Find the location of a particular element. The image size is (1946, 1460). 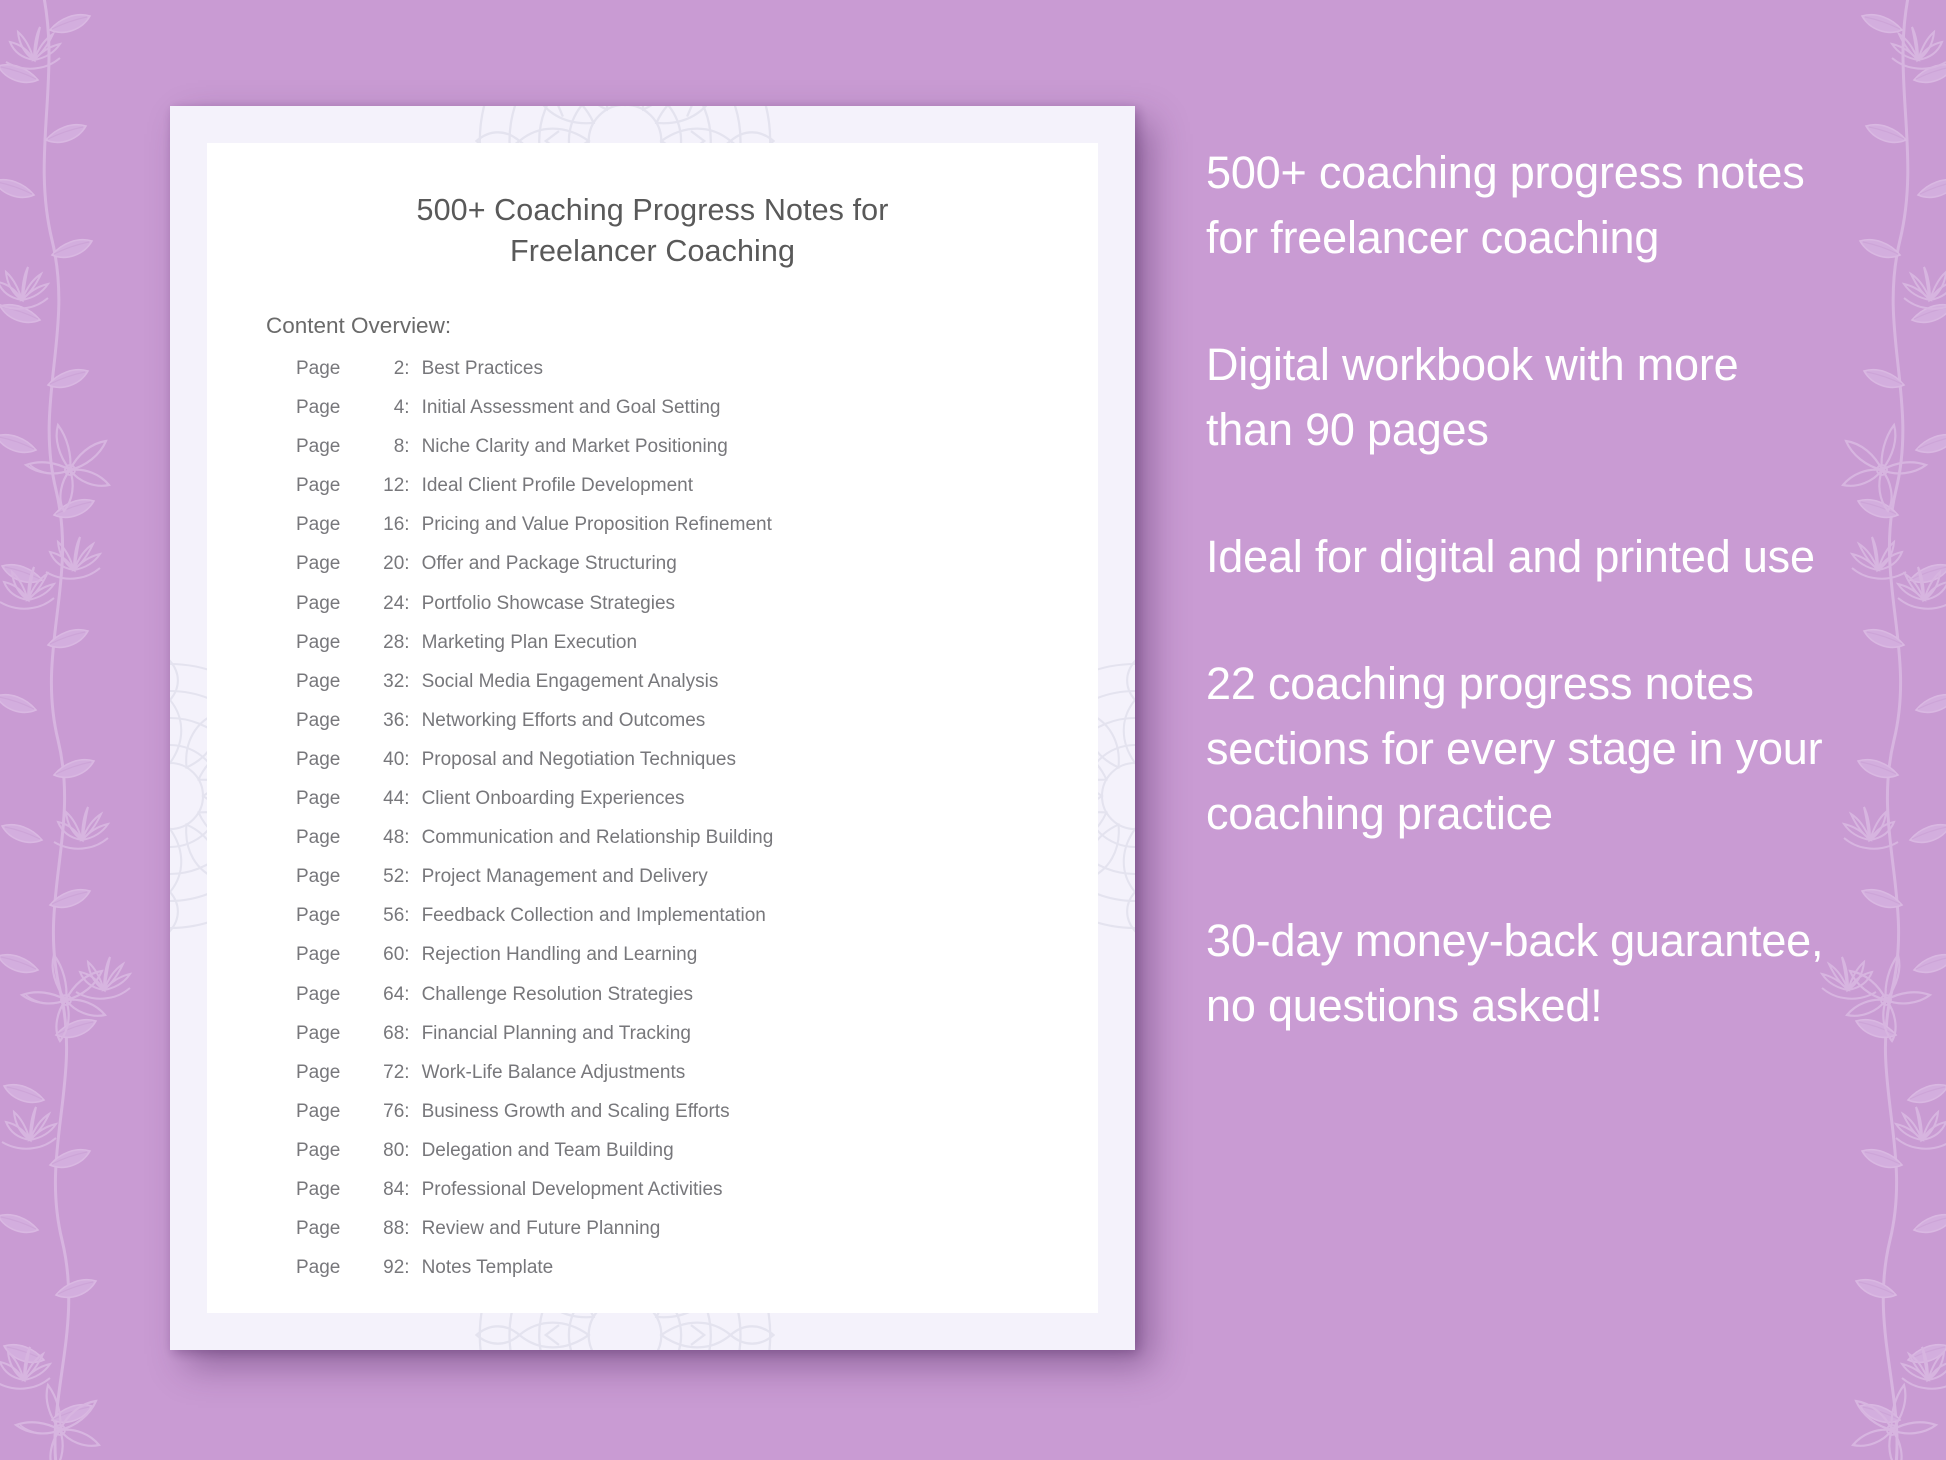

toc-page-number: 60 is located at coordinates (394, 955).